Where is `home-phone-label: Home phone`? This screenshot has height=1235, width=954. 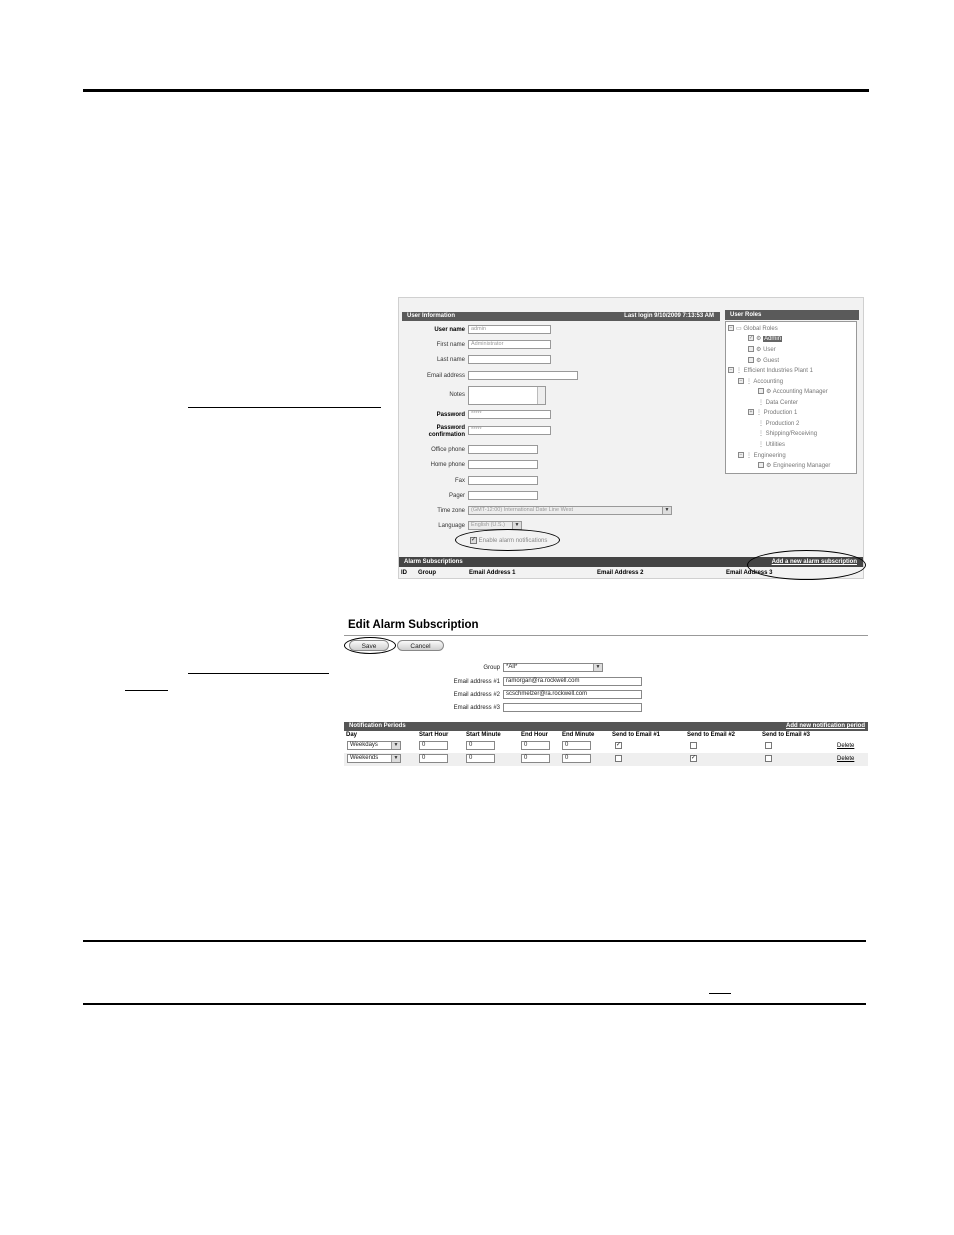 home-phone-label: Home phone is located at coordinates (447, 465).